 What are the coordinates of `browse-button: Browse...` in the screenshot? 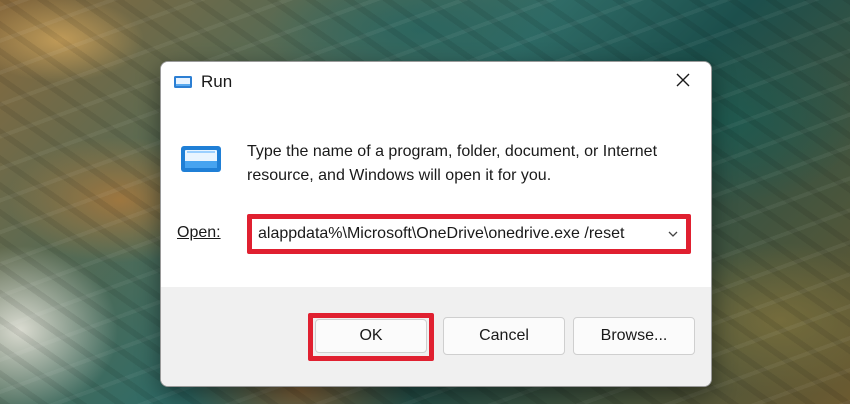 It's located at (634, 336).